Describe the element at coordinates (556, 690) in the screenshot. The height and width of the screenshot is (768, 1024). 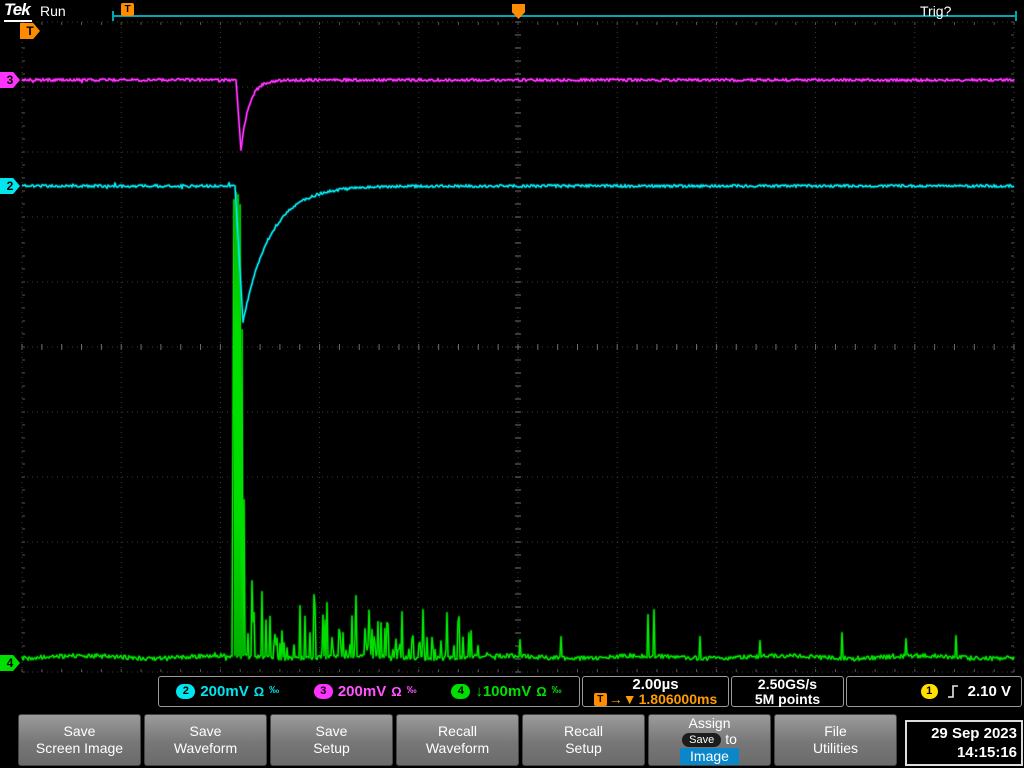
I see `channel4-bandwidth-icon: ‰` at that location.